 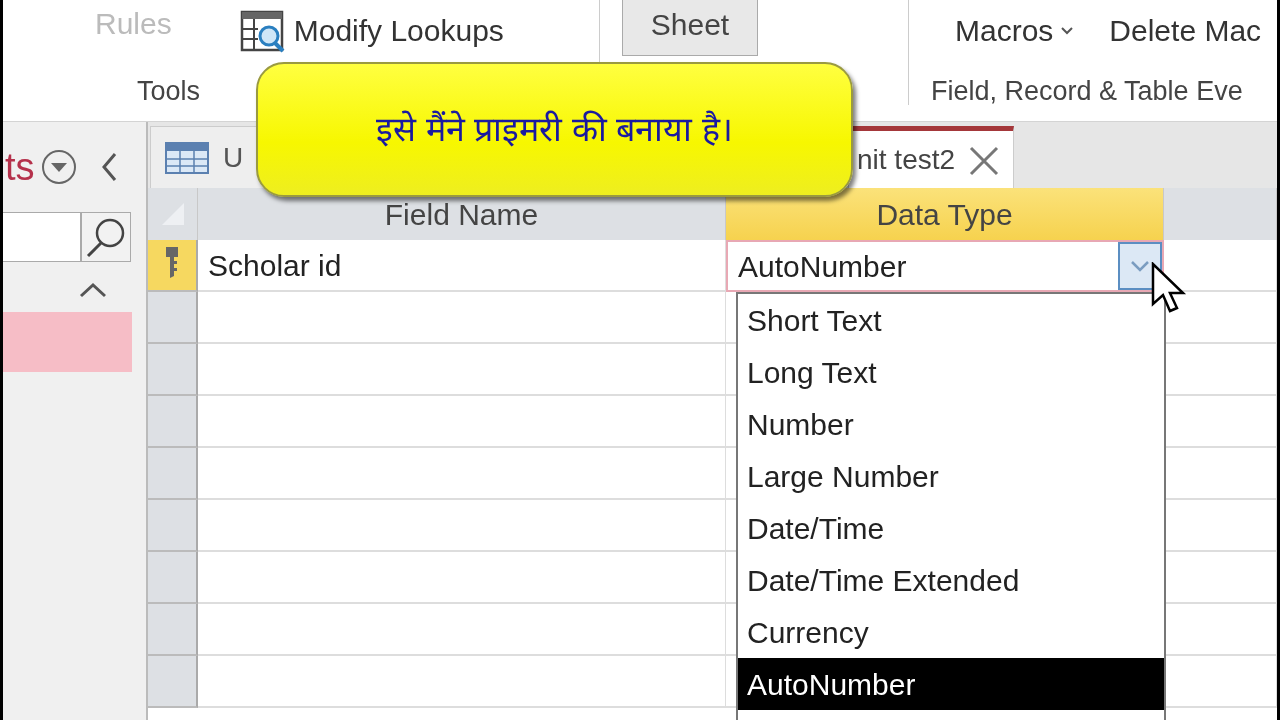 I want to click on document-tab: nit test2, so click(x=931, y=157).